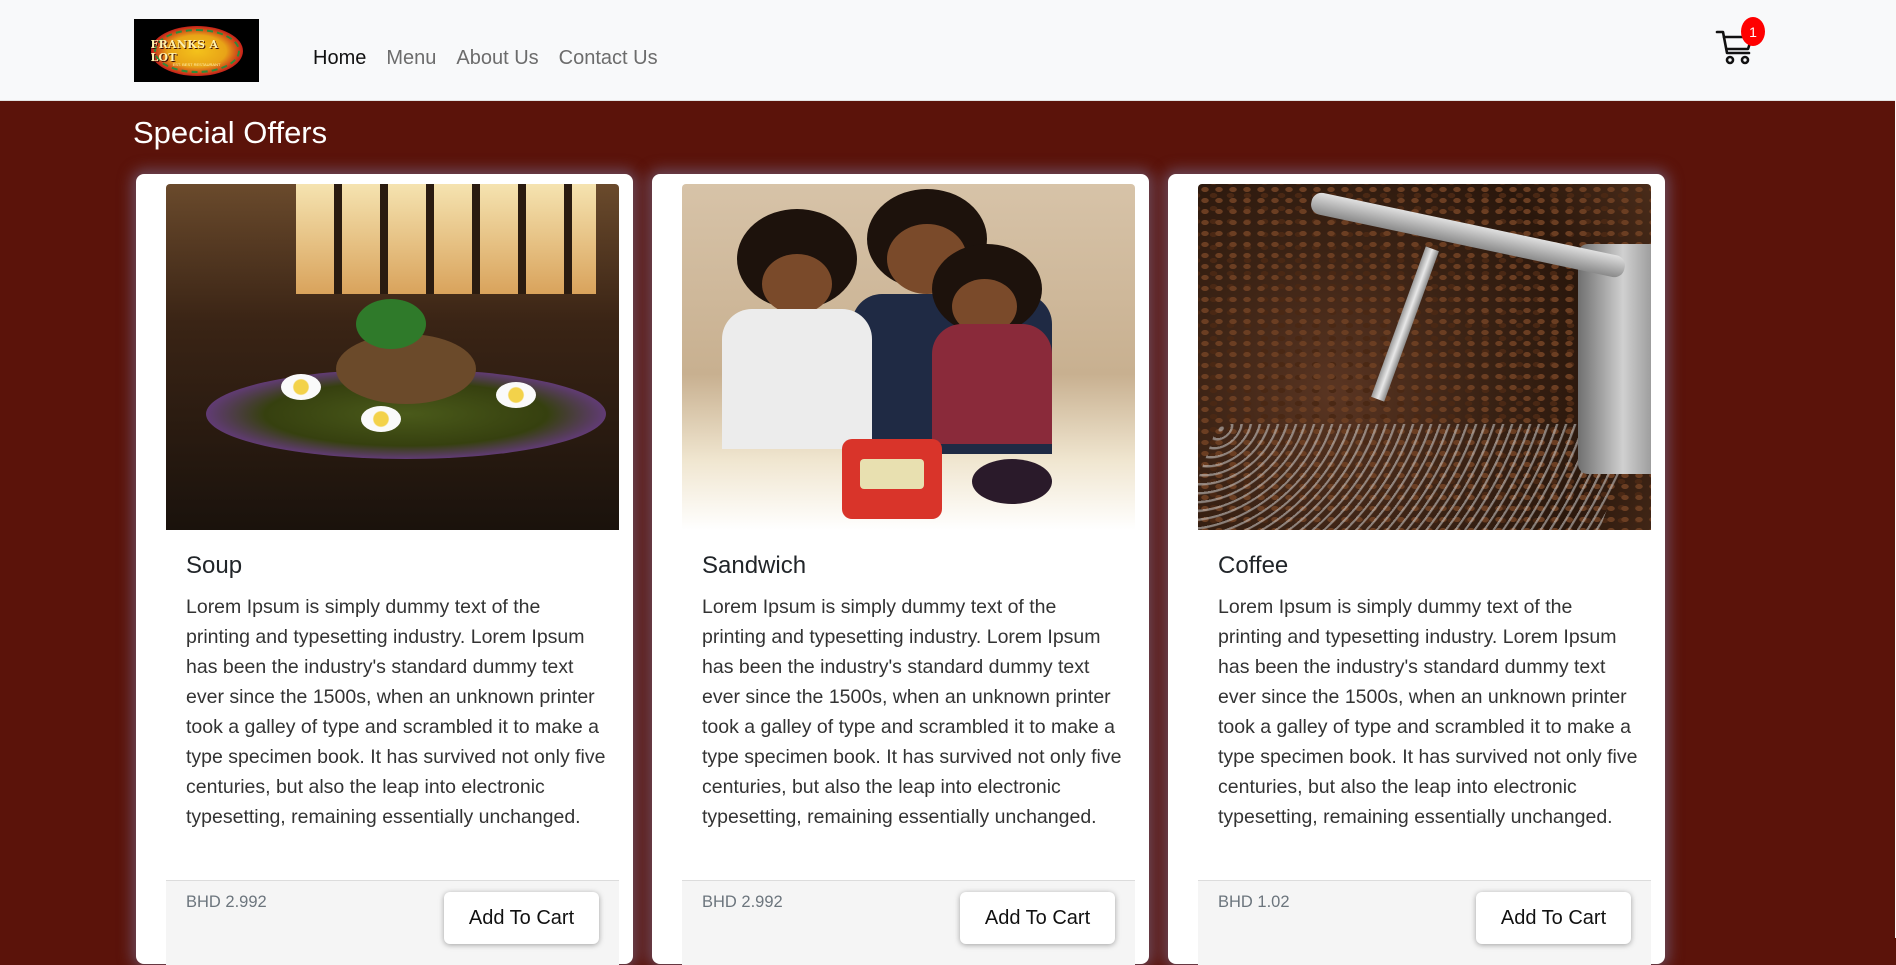  I want to click on nav-link-contact-us: Contact Us, so click(608, 58).